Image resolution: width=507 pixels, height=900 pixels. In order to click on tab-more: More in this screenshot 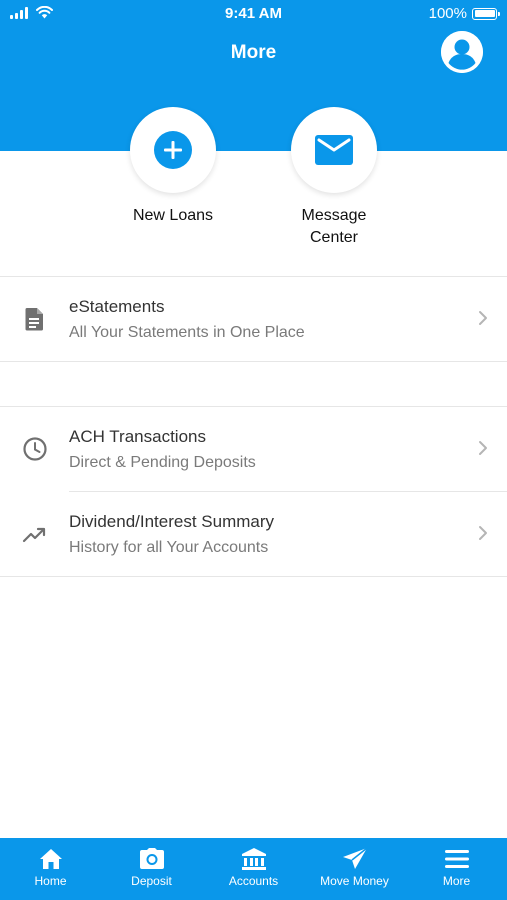, I will do `click(456, 869)`.